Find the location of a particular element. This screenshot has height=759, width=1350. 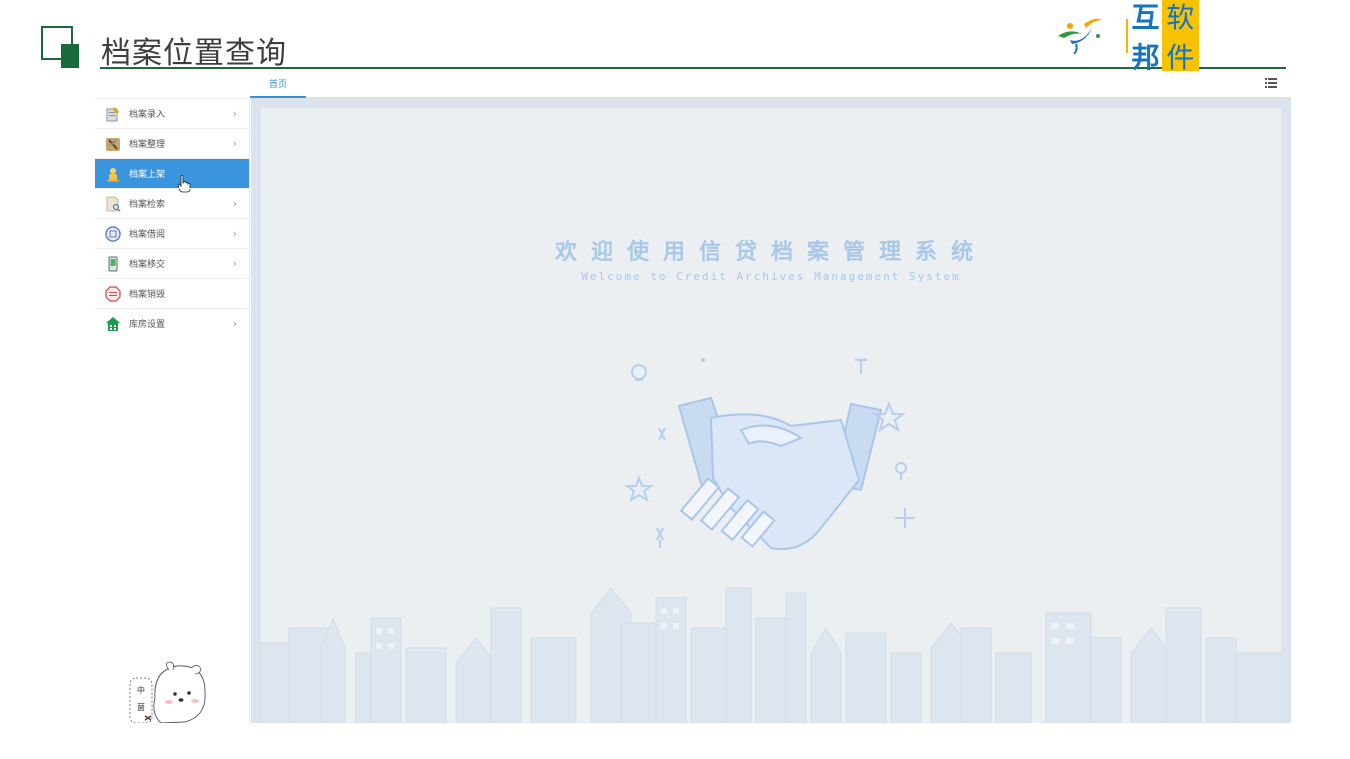

sidebar-item-label: 档案销毁 is located at coordinates (147, 295).